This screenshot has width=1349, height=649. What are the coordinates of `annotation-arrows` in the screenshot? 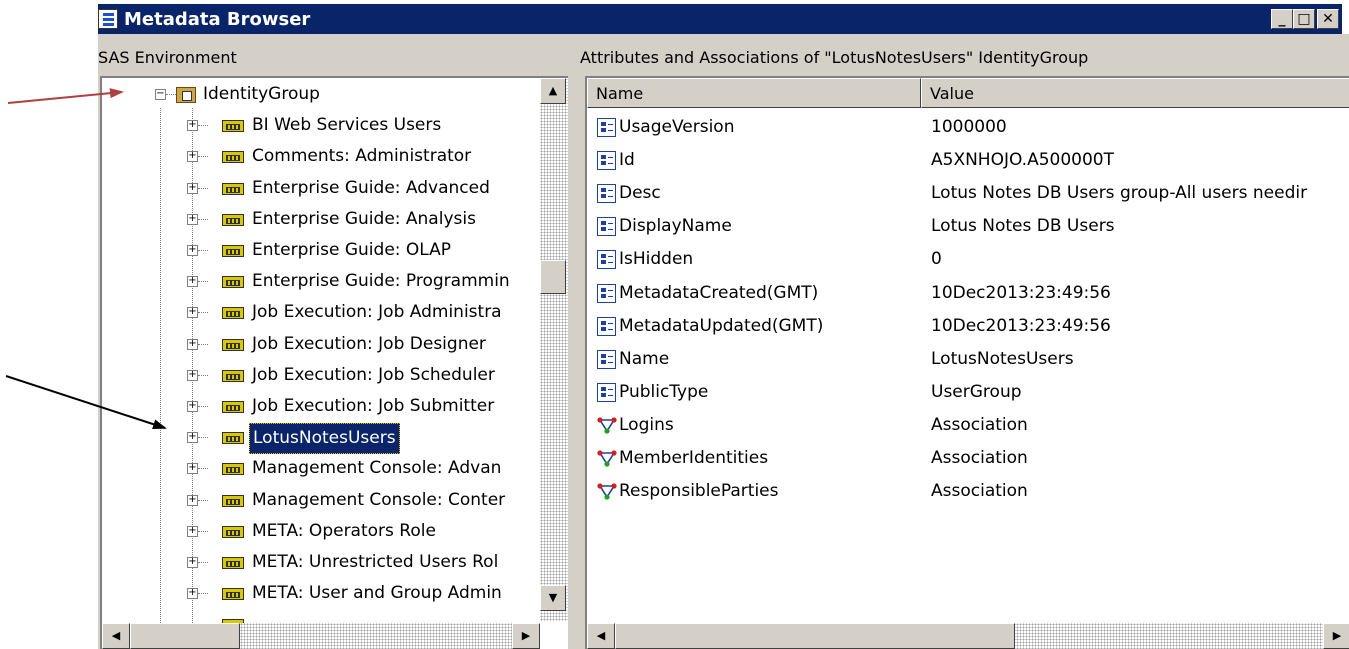 It's located at (86, 259).